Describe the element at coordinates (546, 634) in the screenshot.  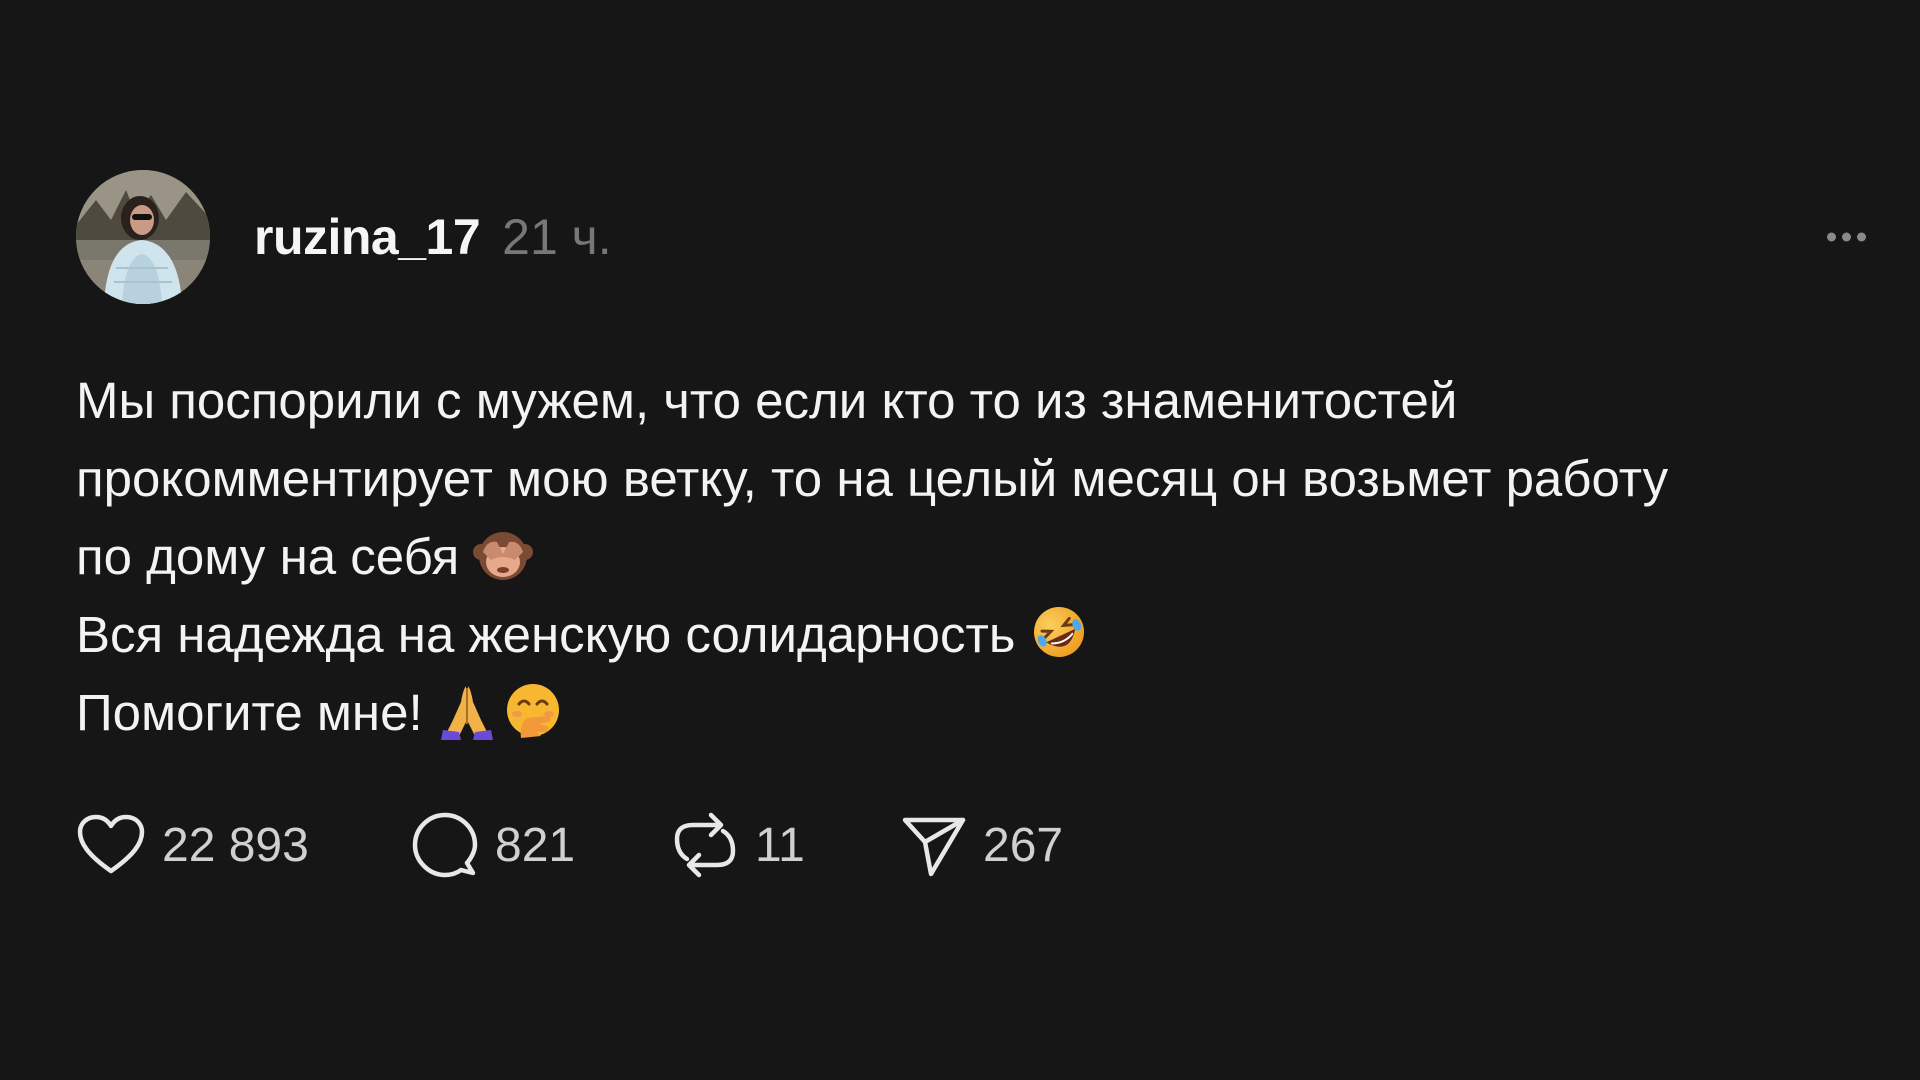
I see `text-line-4: Вся надежда на женскую солидарность` at that location.